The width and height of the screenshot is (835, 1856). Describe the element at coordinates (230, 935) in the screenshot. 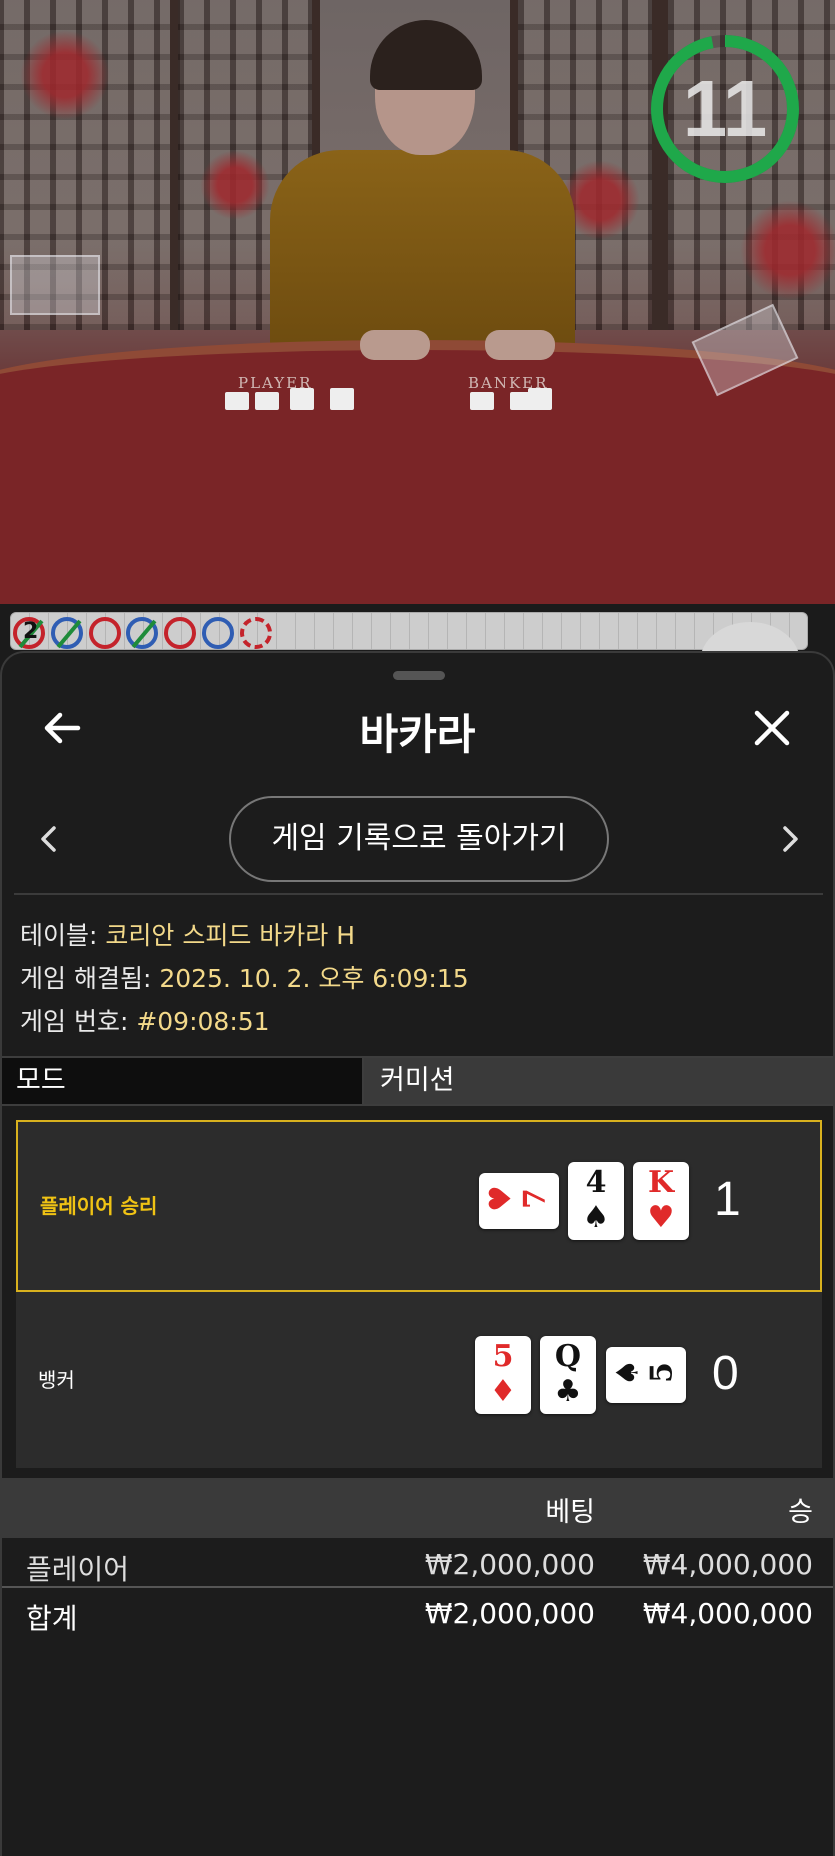

I see `table-info-value: 코리안 스피드 바카라 H` at that location.